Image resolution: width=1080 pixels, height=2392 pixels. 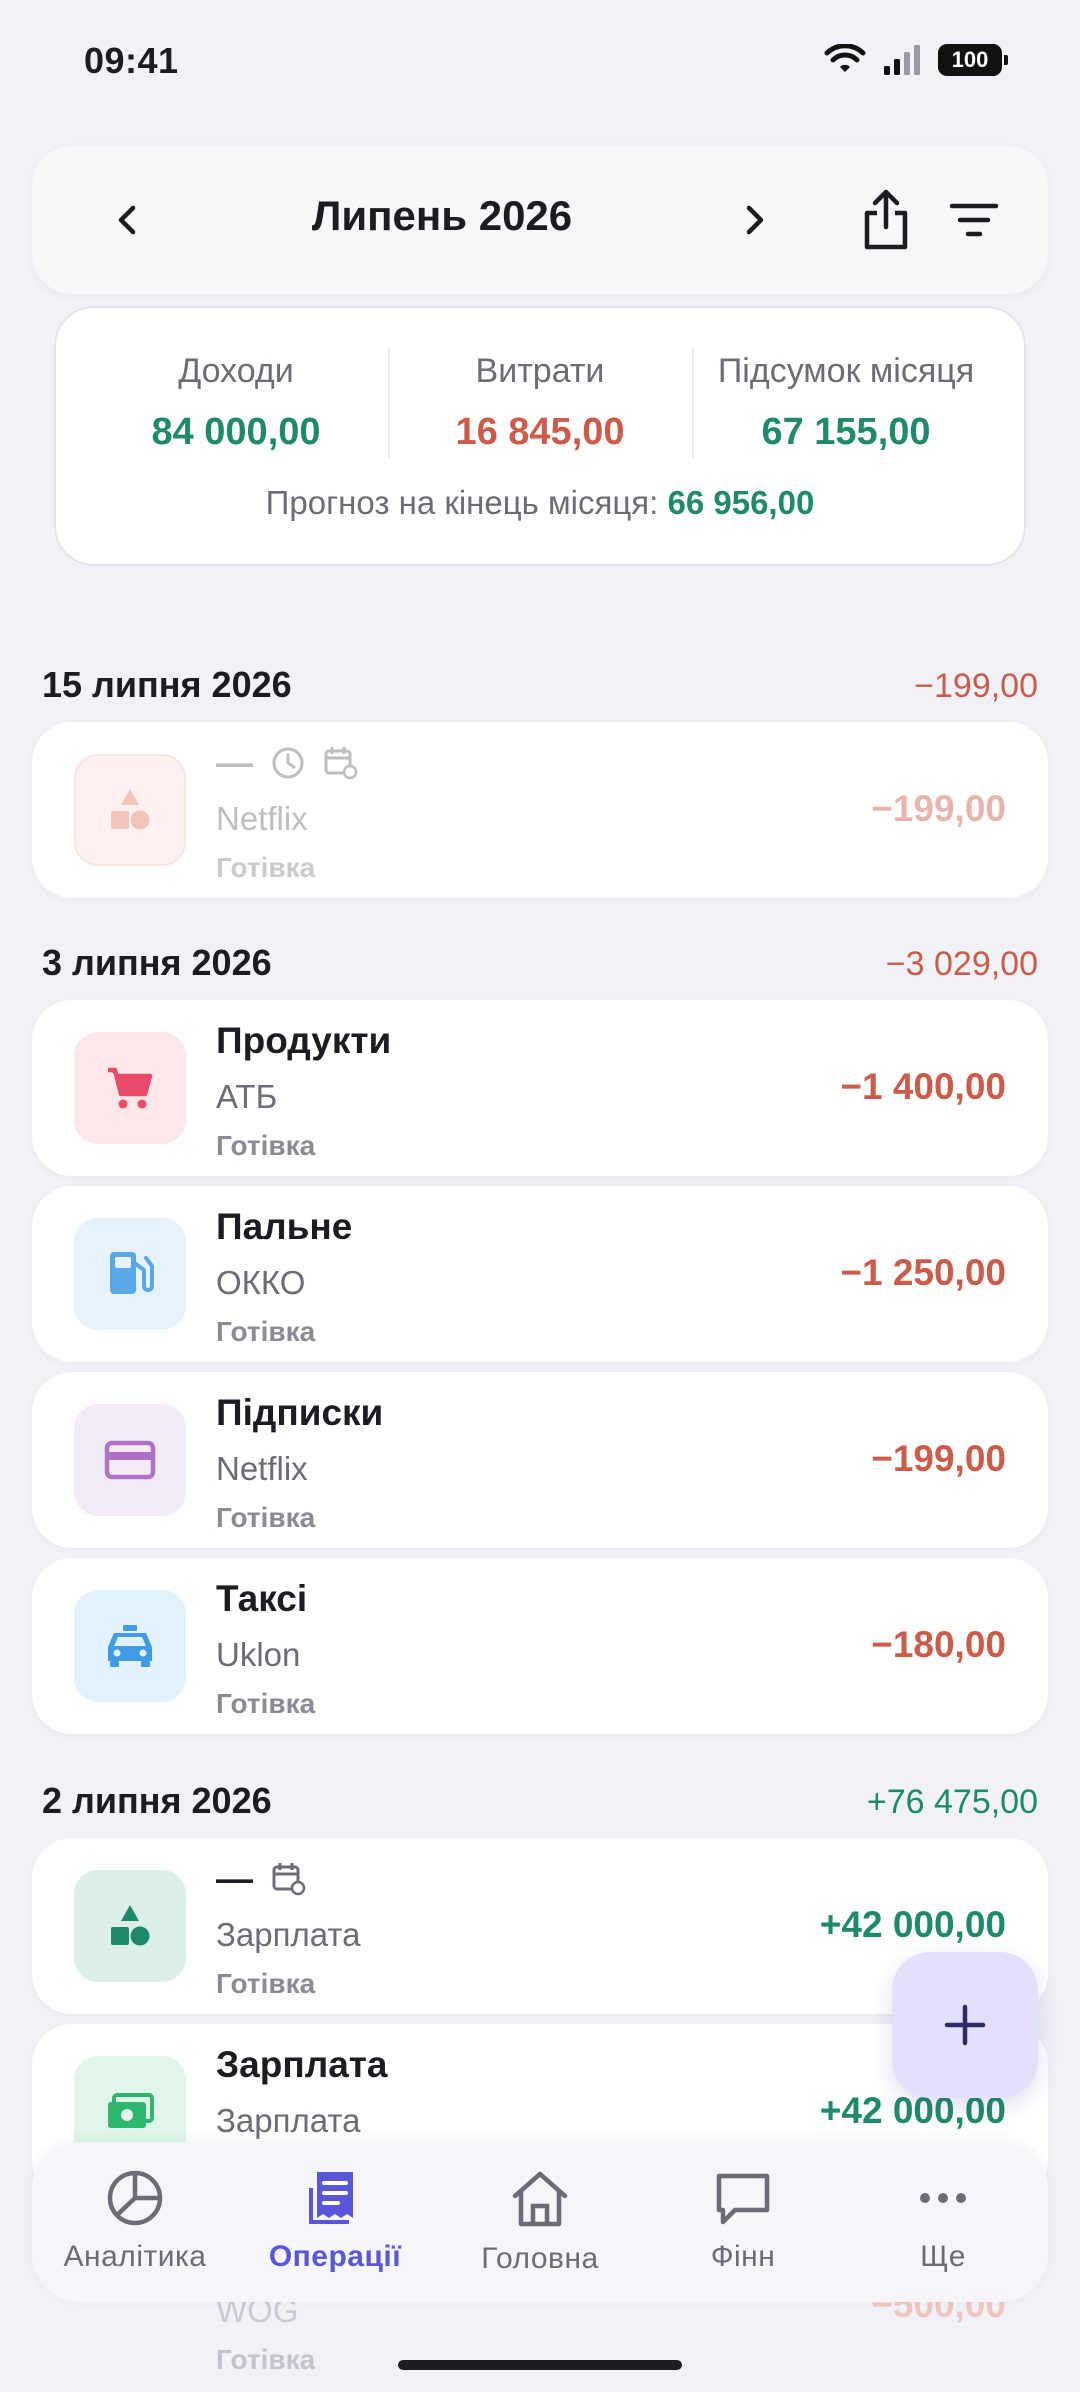 What do you see at coordinates (540, 1646) in the screenshot?
I see `transaction-row: Таксі Uklon Готівка −180,00` at bounding box center [540, 1646].